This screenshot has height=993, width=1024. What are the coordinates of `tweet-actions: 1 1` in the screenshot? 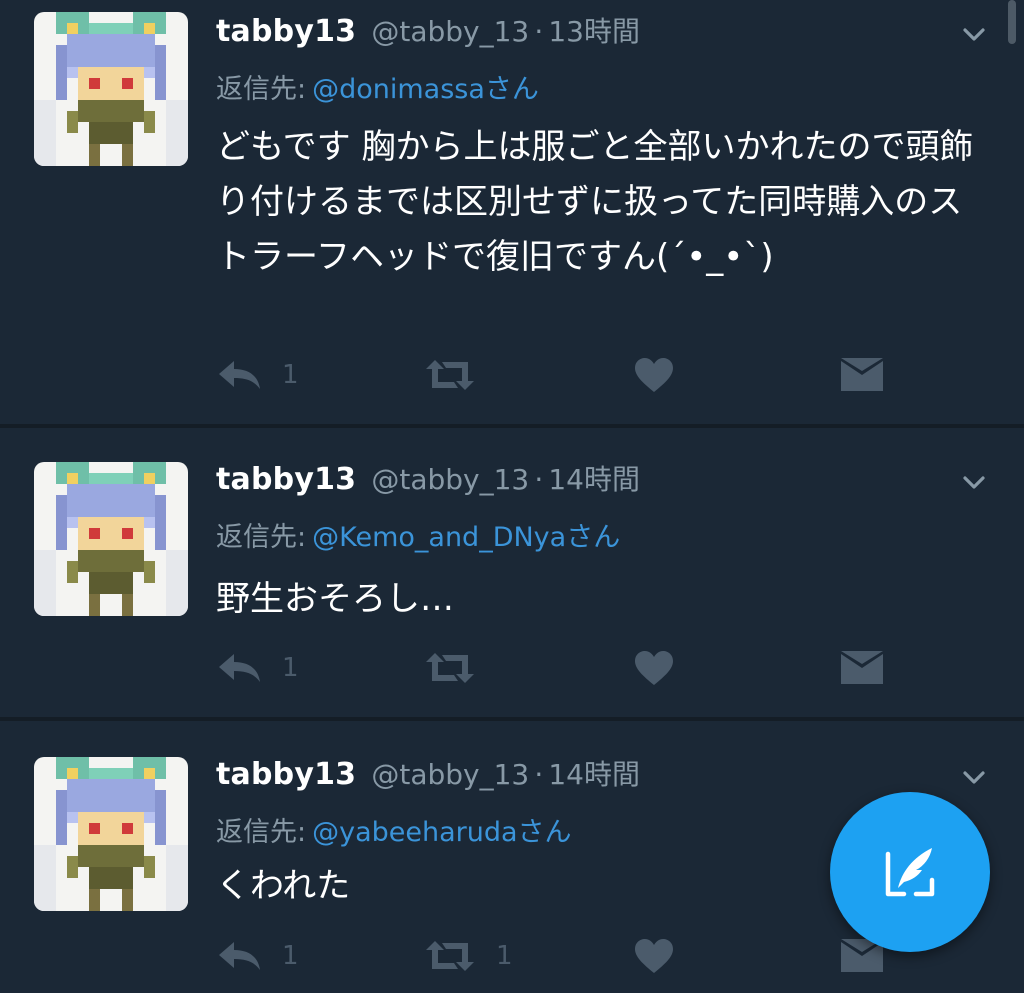 It's located at (556, 956).